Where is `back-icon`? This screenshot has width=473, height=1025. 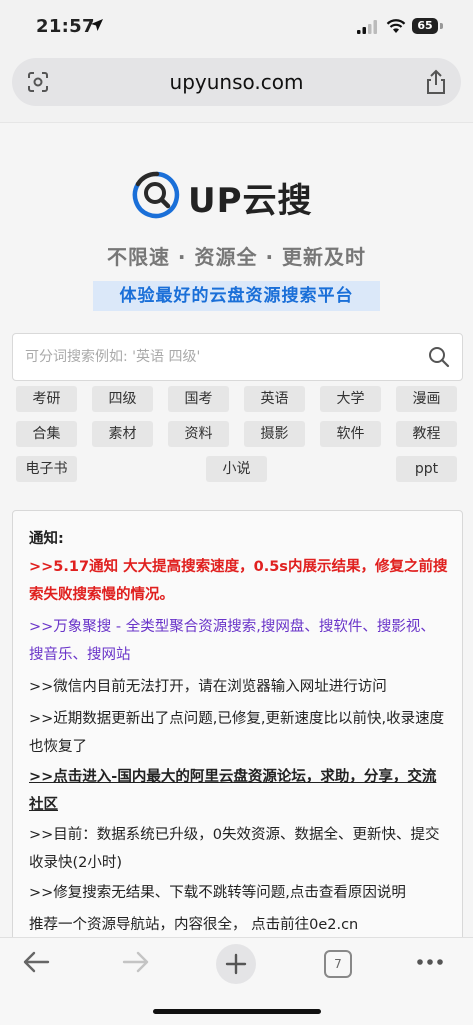 back-icon is located at coordinates (36, 962).